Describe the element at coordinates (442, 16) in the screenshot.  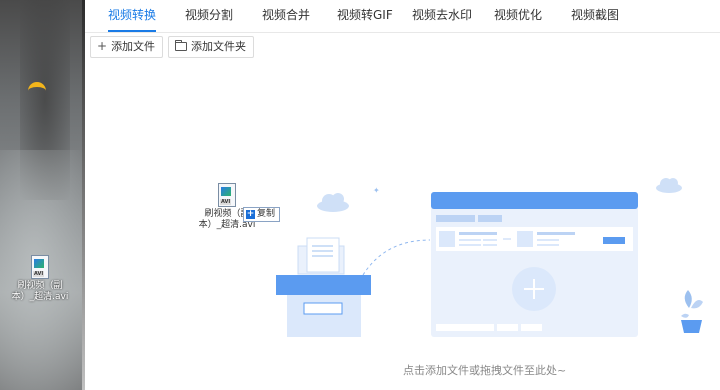
I see `tab-remove-watermark: 视频去水印` at that location.